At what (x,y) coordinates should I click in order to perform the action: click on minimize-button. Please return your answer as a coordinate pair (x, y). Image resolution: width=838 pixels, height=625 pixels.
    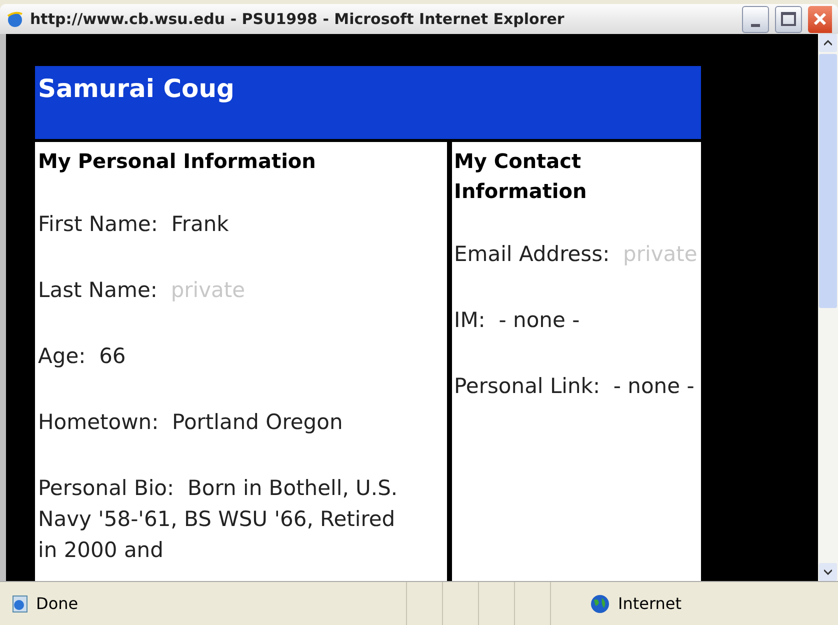
    Looking at the image, I should click on (755, 19).